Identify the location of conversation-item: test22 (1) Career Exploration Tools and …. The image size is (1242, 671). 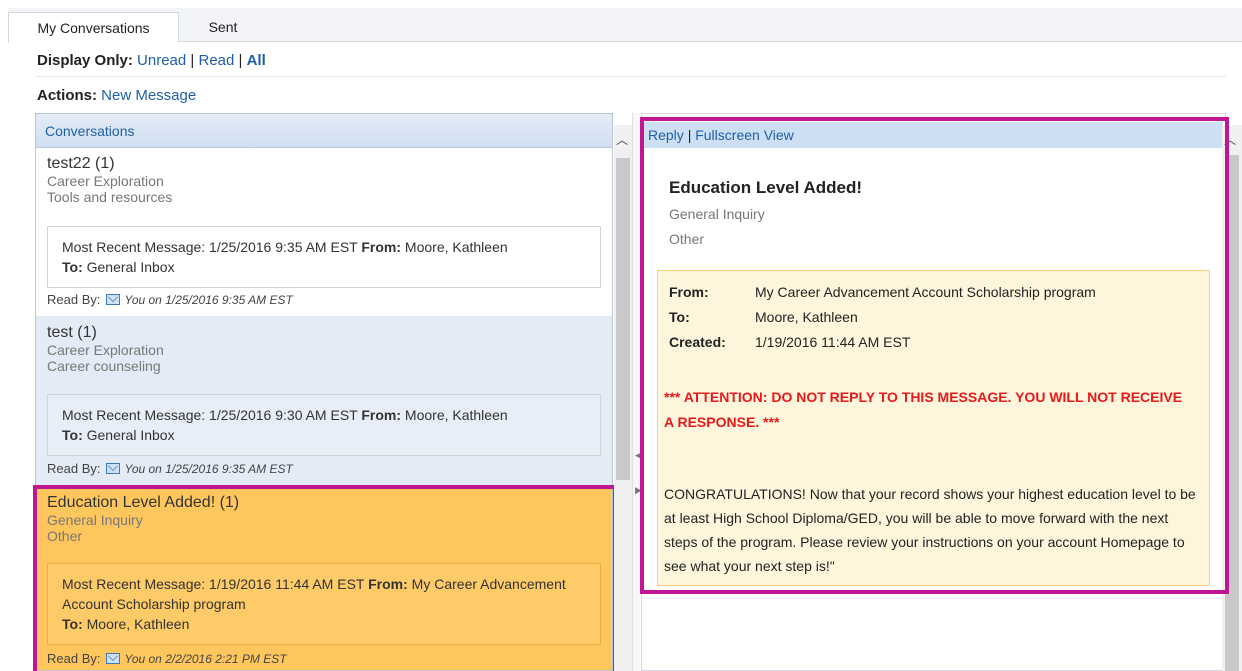
(324, 232).